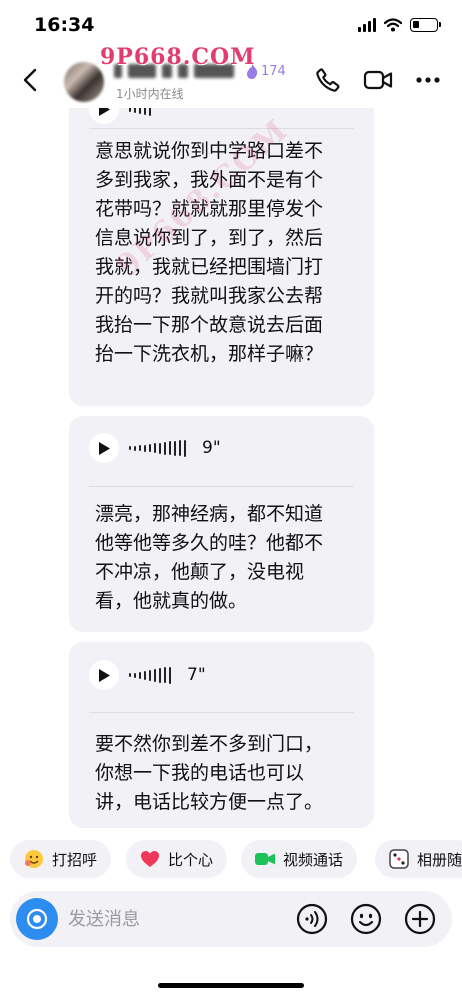 This screenshot has width=462, height=1000. I want to click on flame-badge: 174, so click(266, 71).